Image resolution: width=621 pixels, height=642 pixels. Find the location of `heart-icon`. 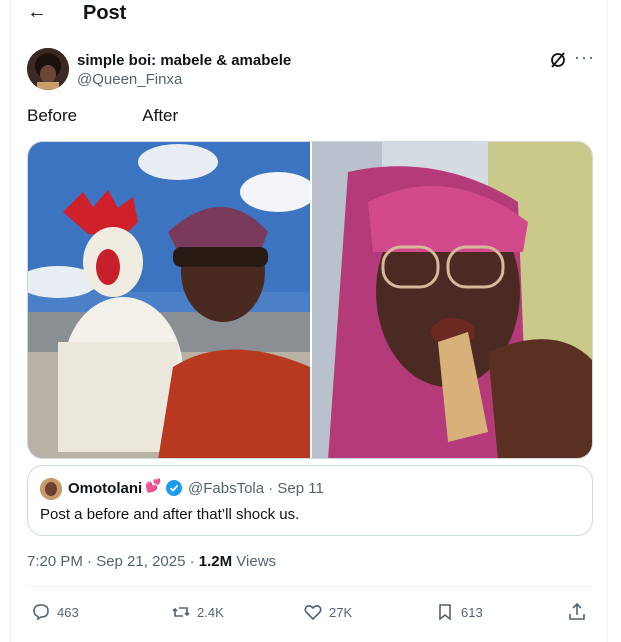

heart-icon is located at coordinates (313, 613).